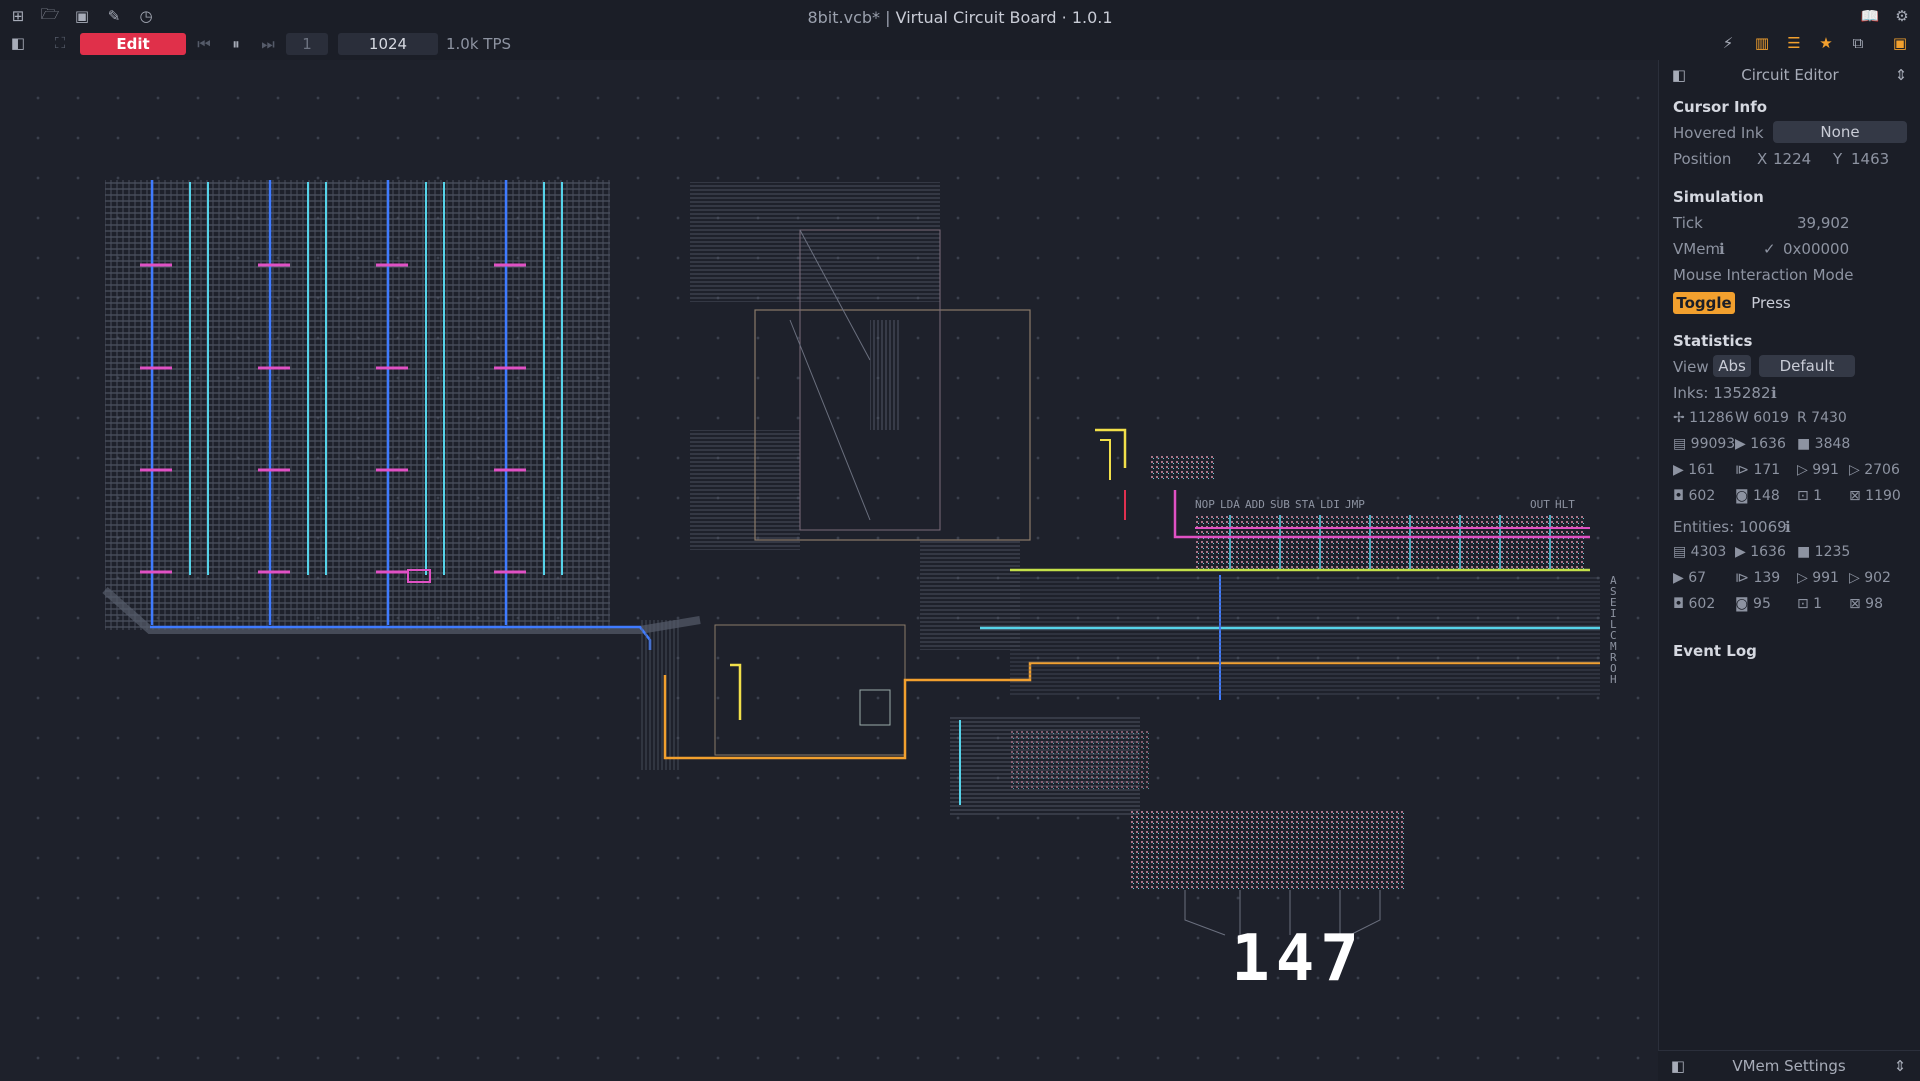 This screenshot has height=1081, width=1920. What do you see at coordinates (479, 44) in the screenshot?
I see `tps-readout: 1.0k TPS` at bounding box center [479, 44].